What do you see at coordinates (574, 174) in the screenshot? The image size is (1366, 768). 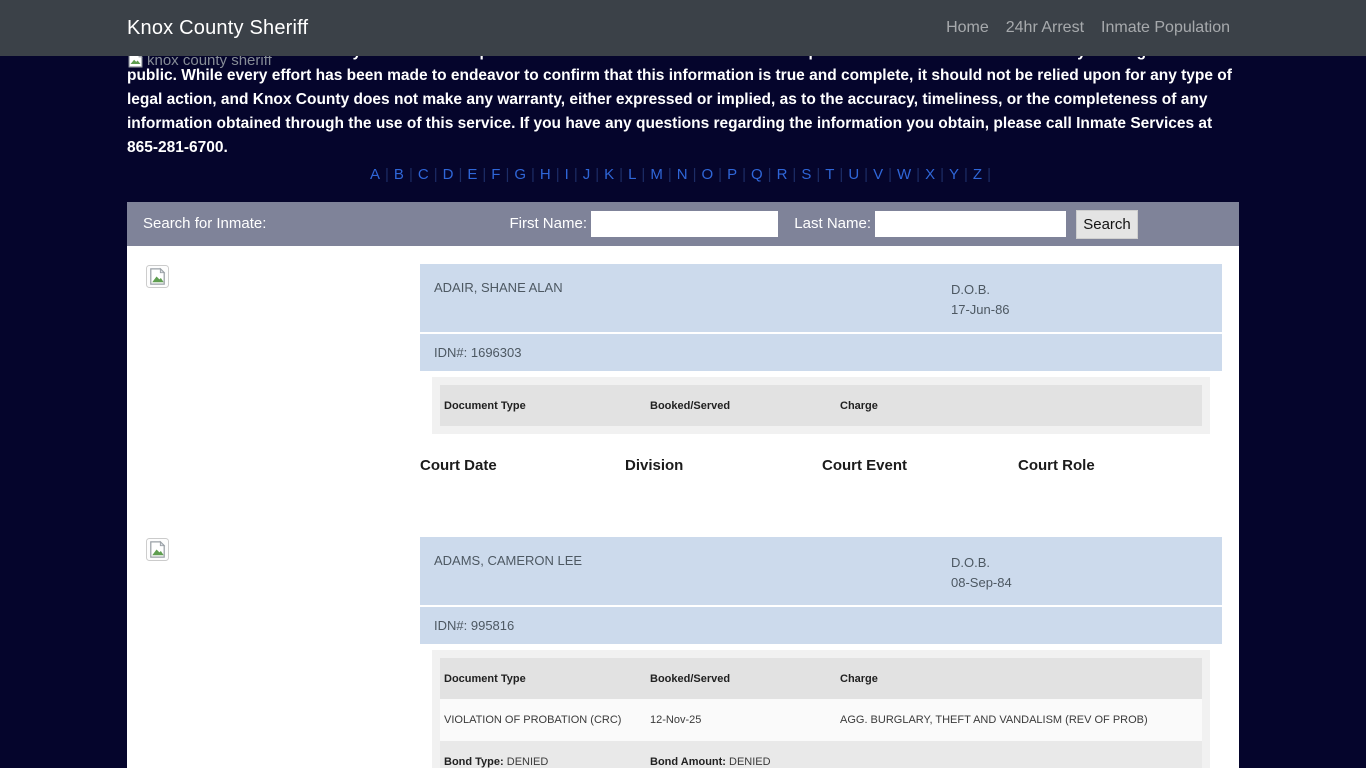 I see `alphabet-link: I` at bounding box center [574, 174].